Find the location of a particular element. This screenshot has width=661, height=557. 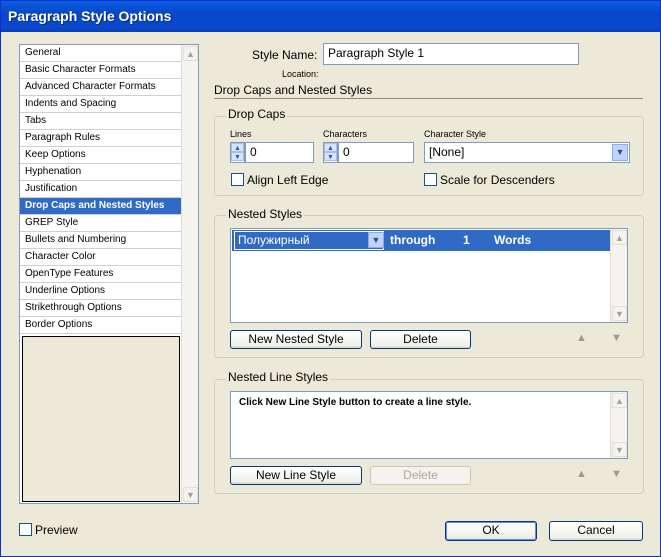

preview-label: Preview is located at coordinates (56, 530).